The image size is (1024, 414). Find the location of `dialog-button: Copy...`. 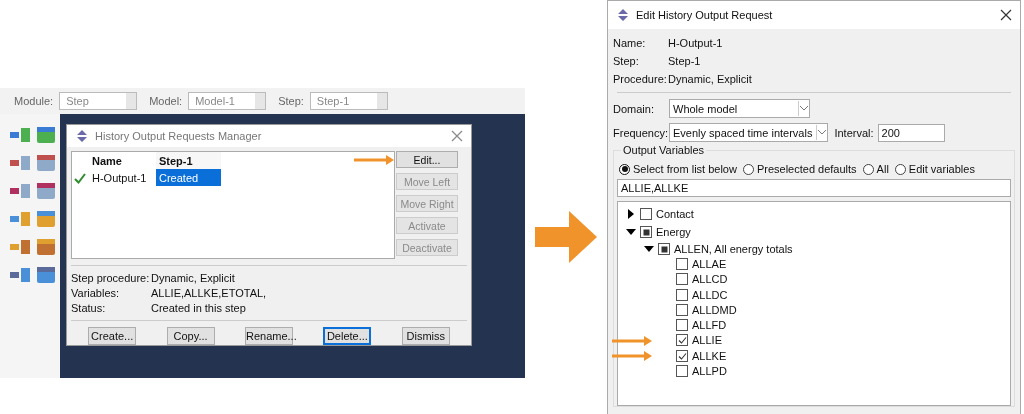

dialog-button: Copy... is located at coordinates (190, 336).